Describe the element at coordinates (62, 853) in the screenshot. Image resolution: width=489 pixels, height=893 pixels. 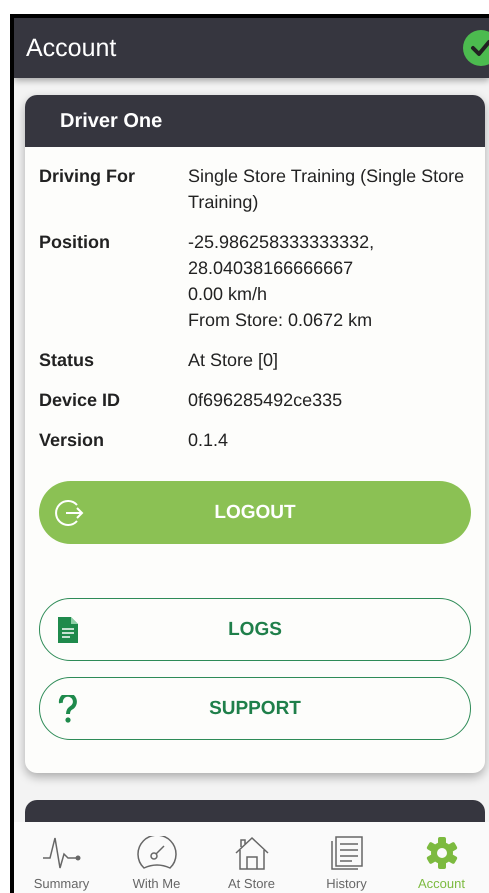
I see `pulse-icon` at that location.